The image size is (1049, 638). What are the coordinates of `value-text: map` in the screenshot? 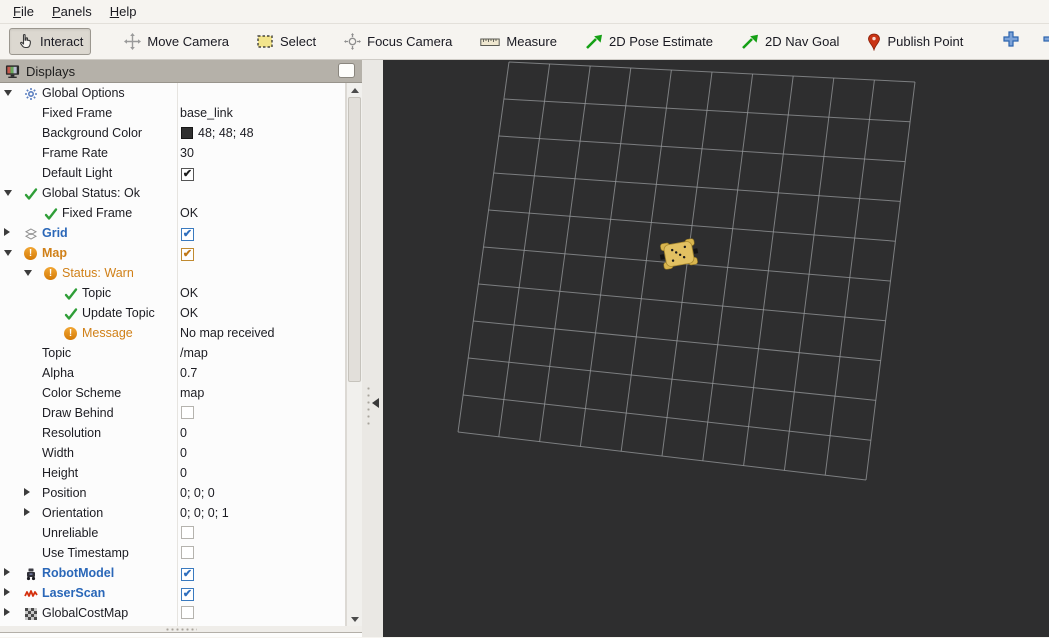 It's located at (192, 393).